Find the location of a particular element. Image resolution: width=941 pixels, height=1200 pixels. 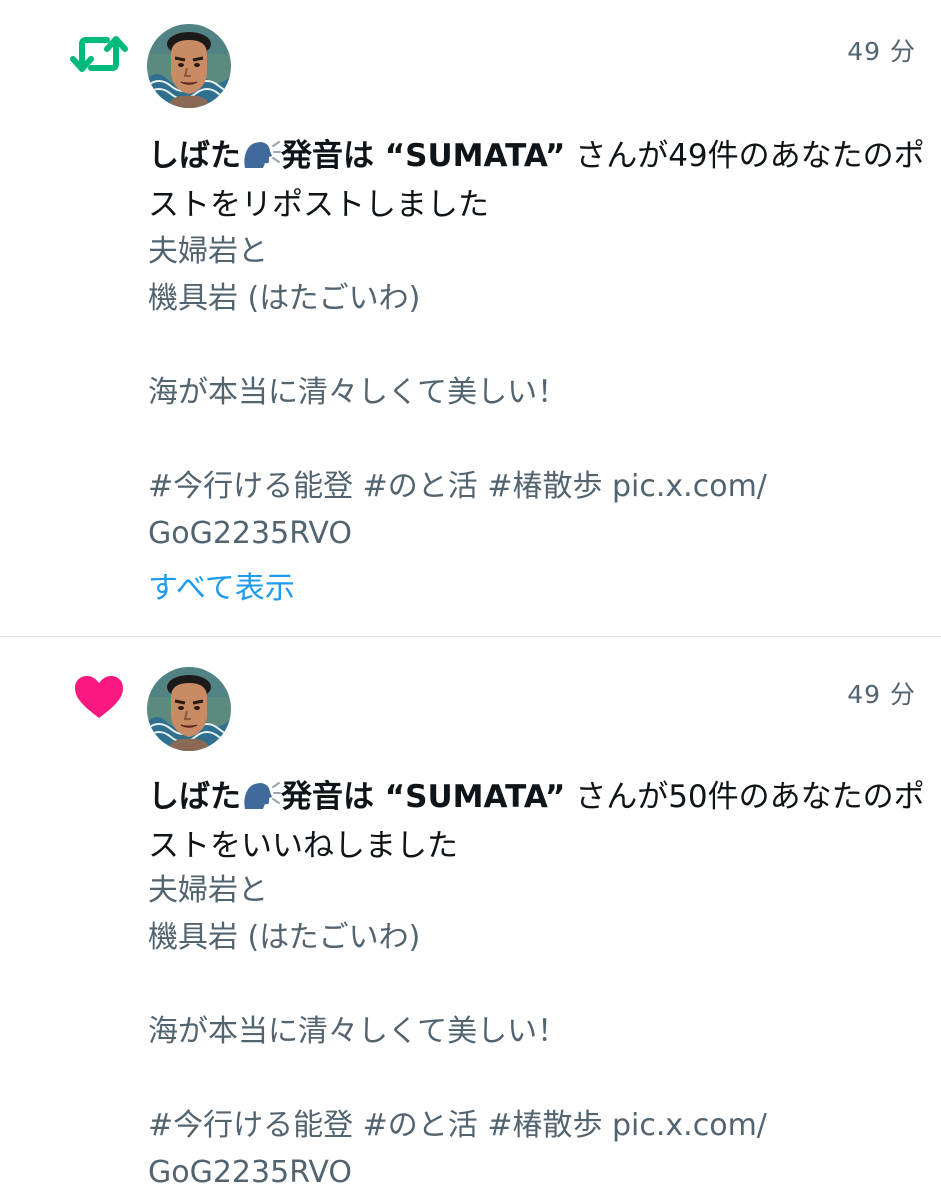

repost-icon is located at coordinates (99, 54).